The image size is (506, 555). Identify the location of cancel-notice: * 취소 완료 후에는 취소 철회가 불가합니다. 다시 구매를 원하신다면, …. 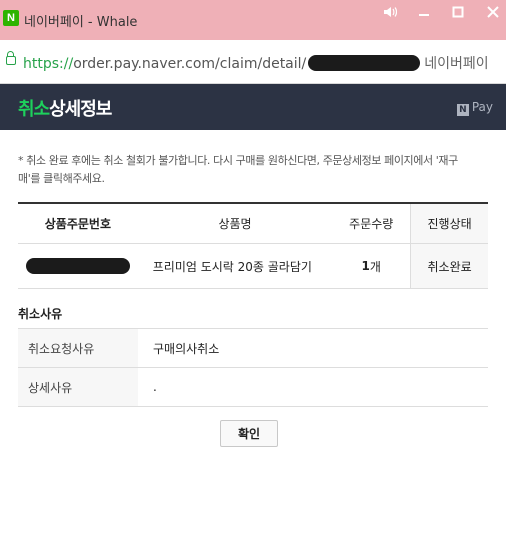
(238, 169).